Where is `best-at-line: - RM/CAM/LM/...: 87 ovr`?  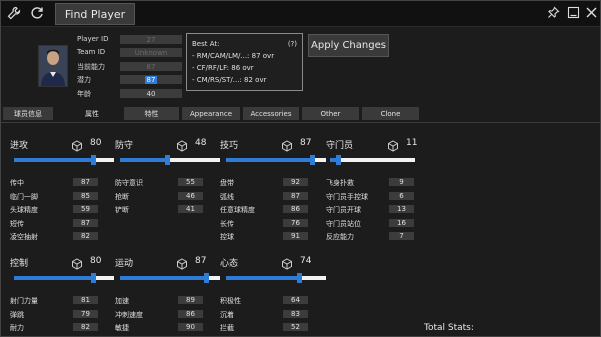 best-at-line: - RM/CAM/LM/...: 87 ovr is located at coordinates (233, 56).